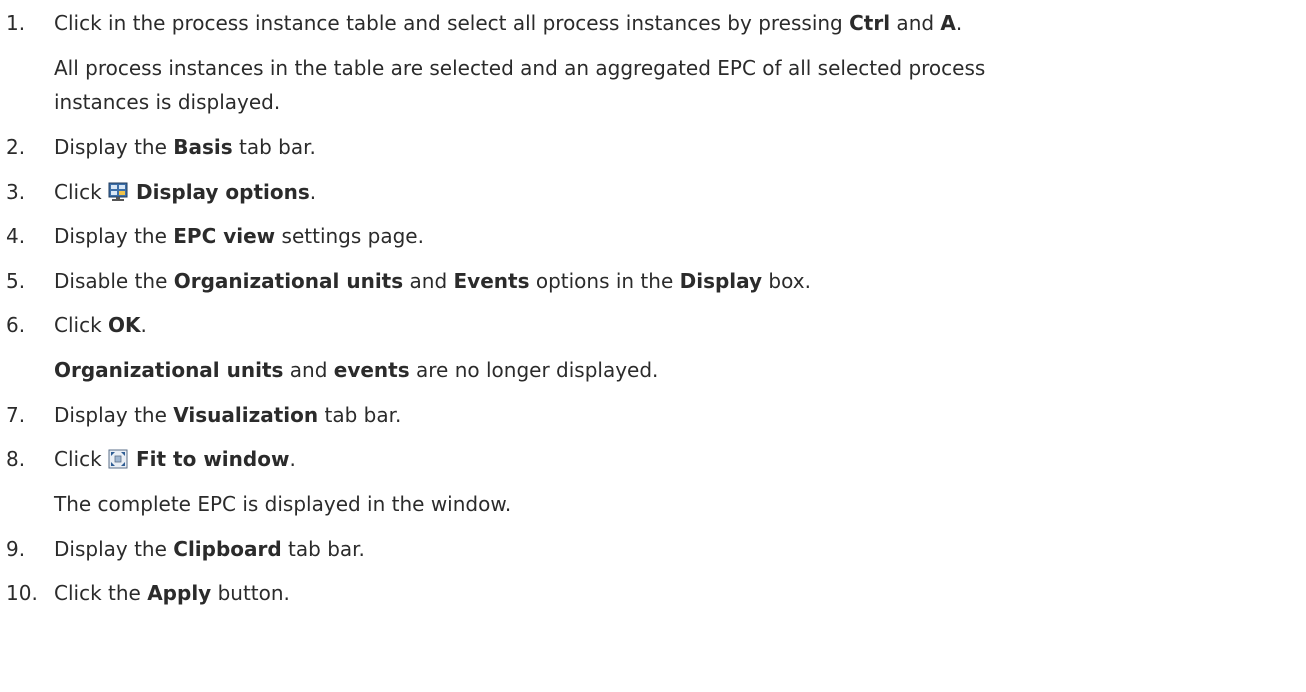 The width and height of the screenshot is (1306, 692). Describe the element at coordinates (227, 549) in the screenshot. I see `keyword: Clipboard` at that location.